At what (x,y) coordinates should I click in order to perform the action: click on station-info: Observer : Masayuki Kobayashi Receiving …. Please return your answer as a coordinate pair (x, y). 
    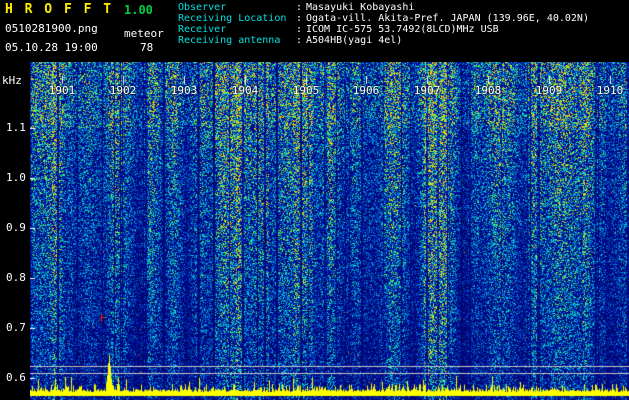
    Looking at the image, I should click on (383, 24).